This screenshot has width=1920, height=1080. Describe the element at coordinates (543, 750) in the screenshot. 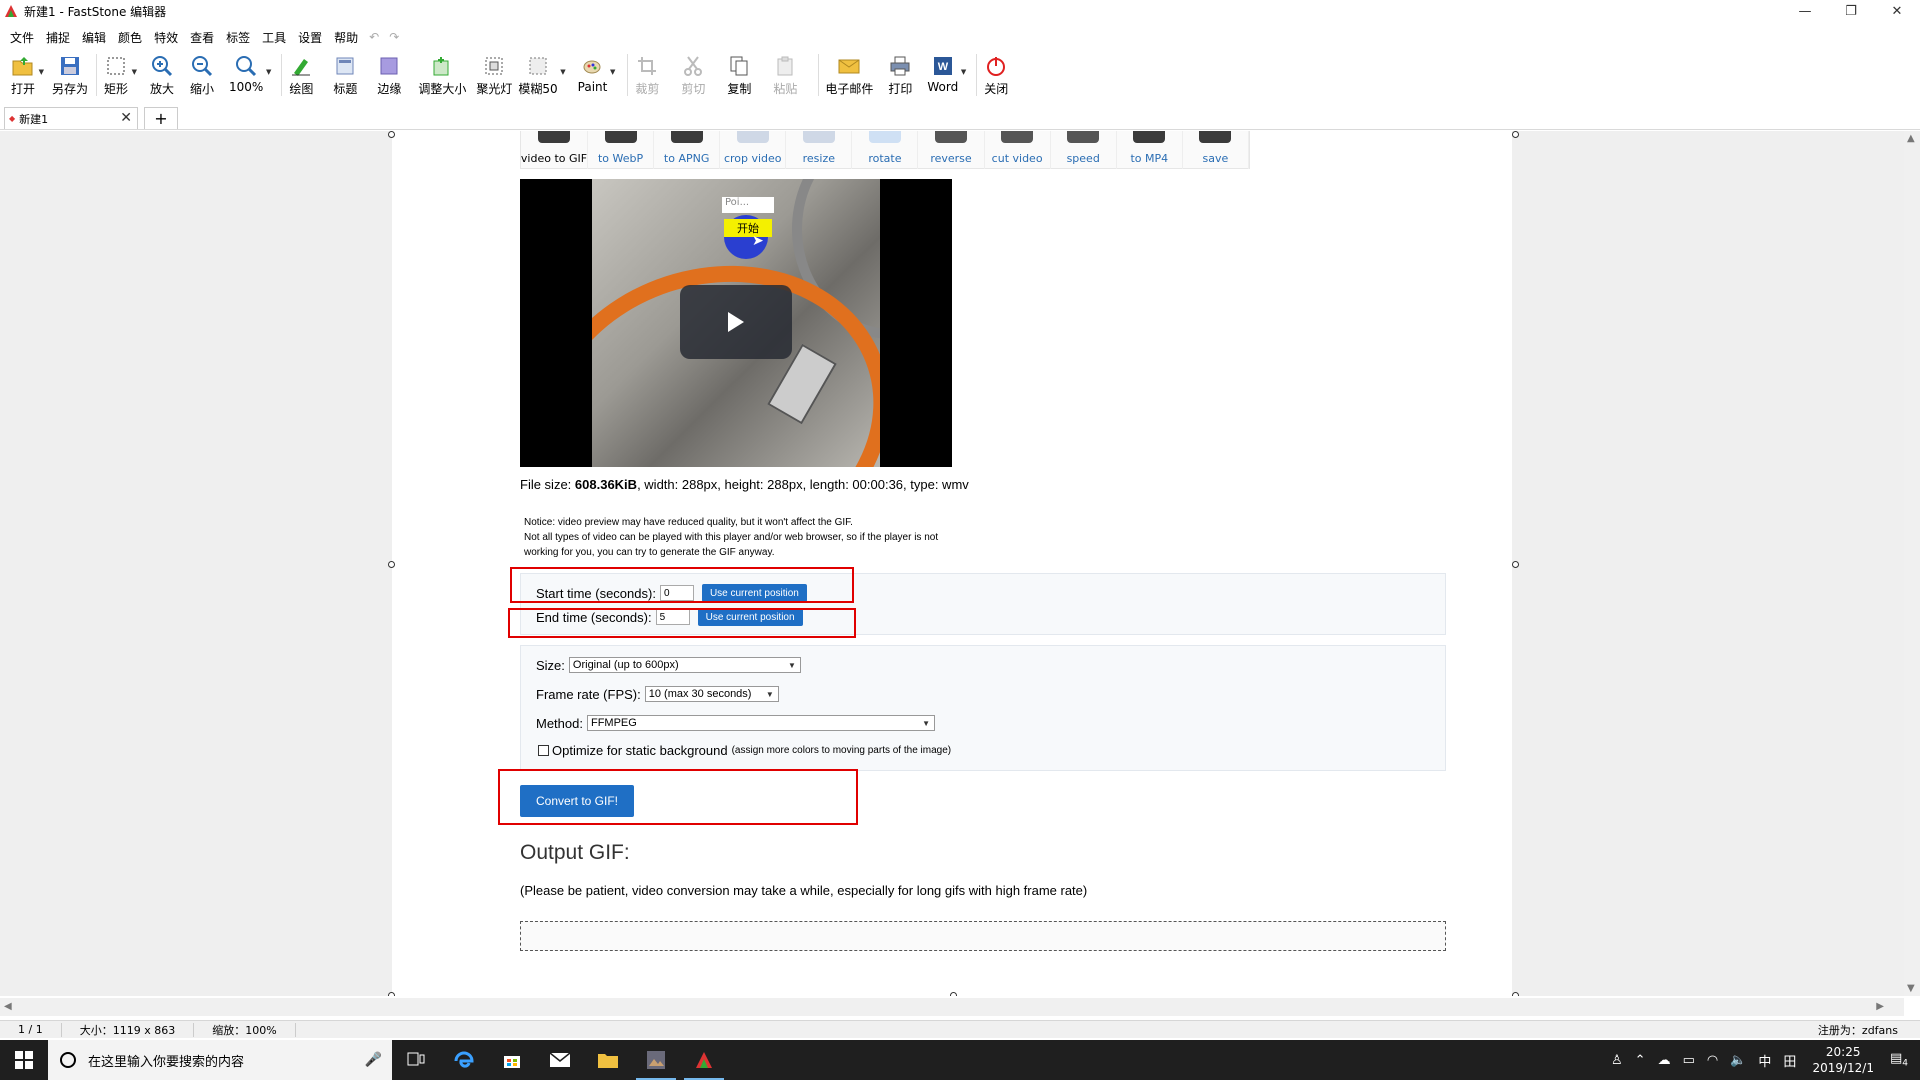

I see `optimize-checkbox` at that location.